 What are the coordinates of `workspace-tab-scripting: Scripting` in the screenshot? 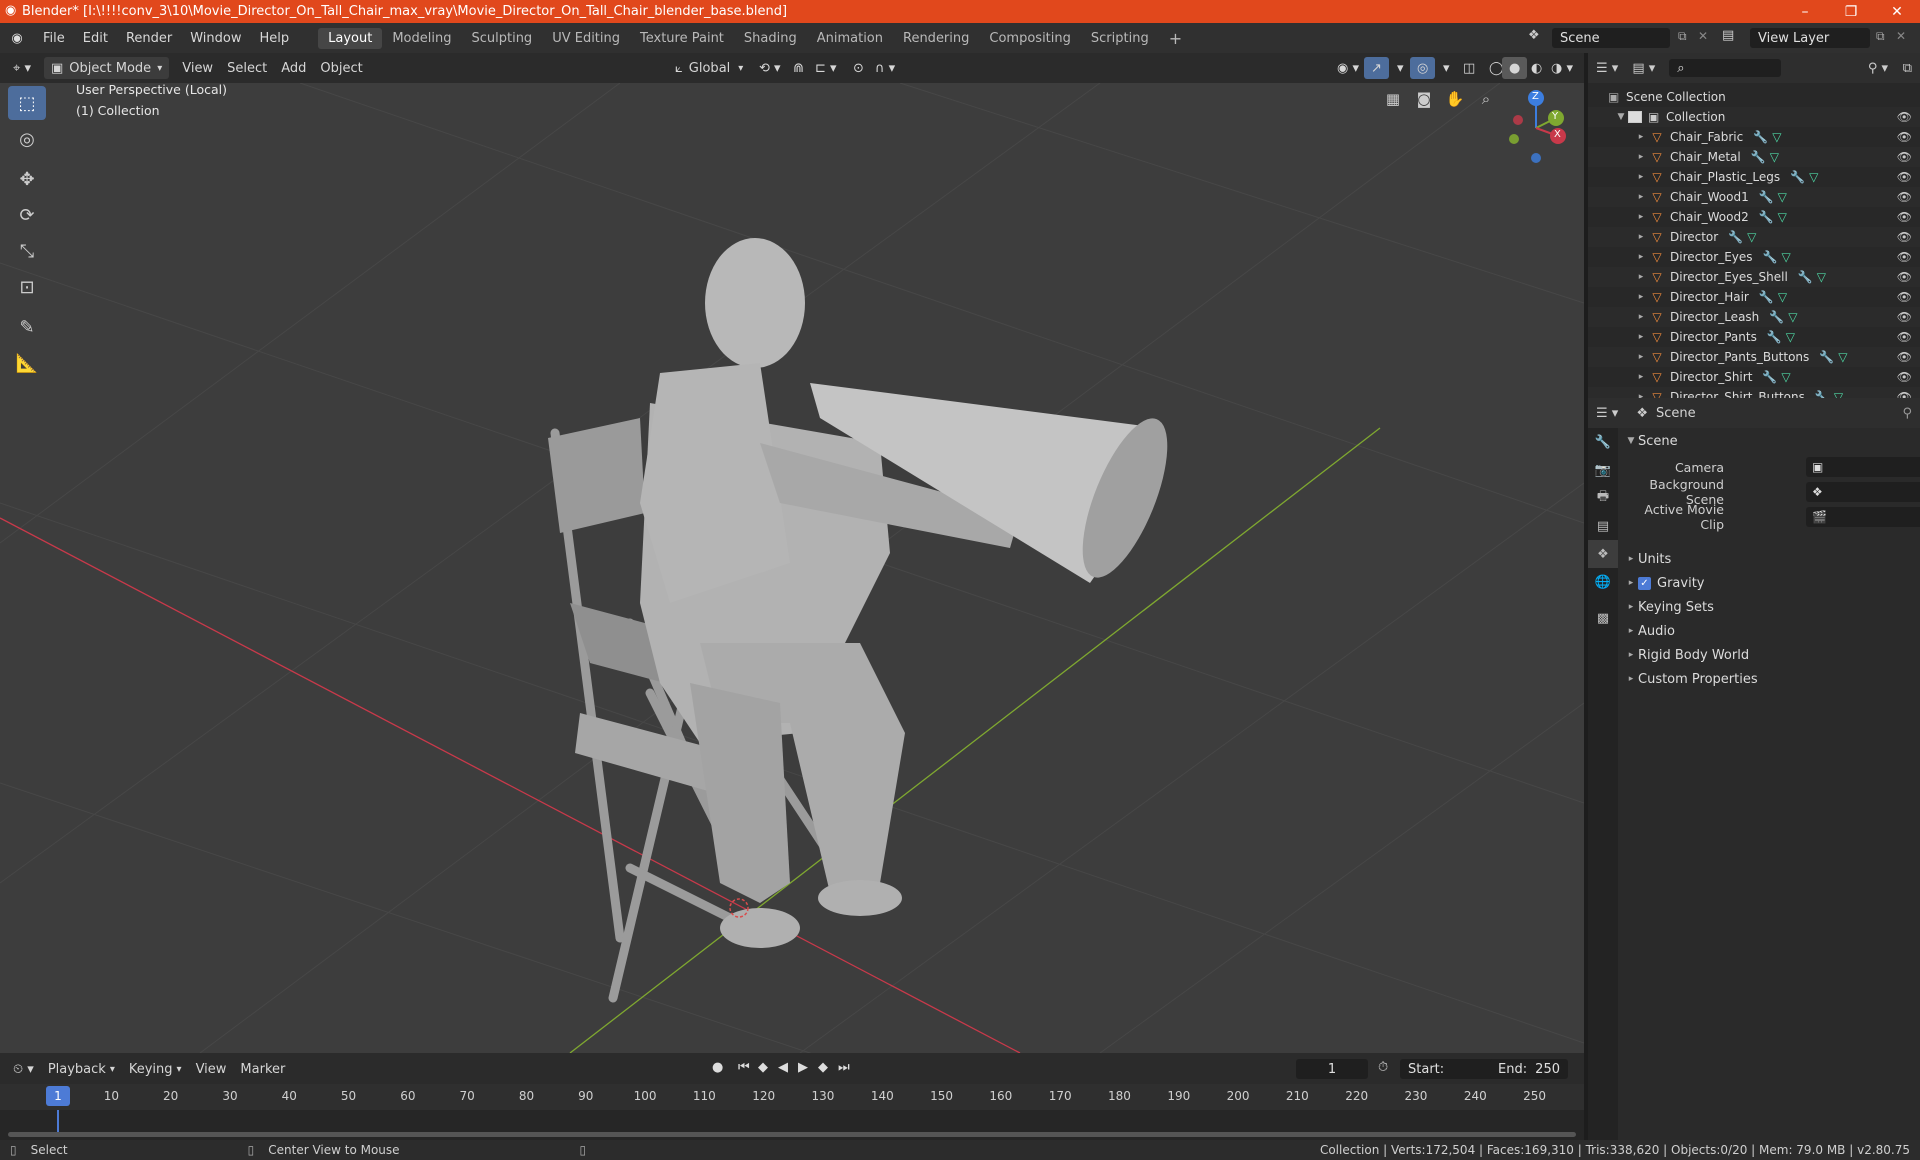 It's located at (1120, 38).